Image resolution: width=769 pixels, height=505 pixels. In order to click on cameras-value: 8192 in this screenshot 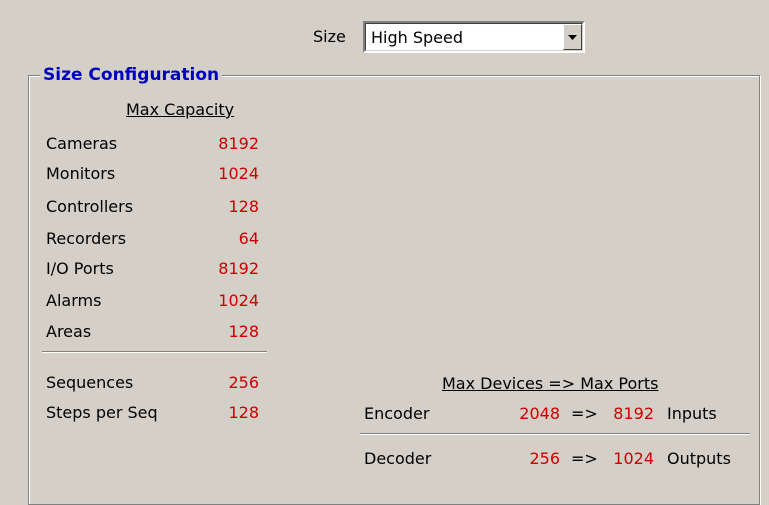, I will do `click(238, 143)`.